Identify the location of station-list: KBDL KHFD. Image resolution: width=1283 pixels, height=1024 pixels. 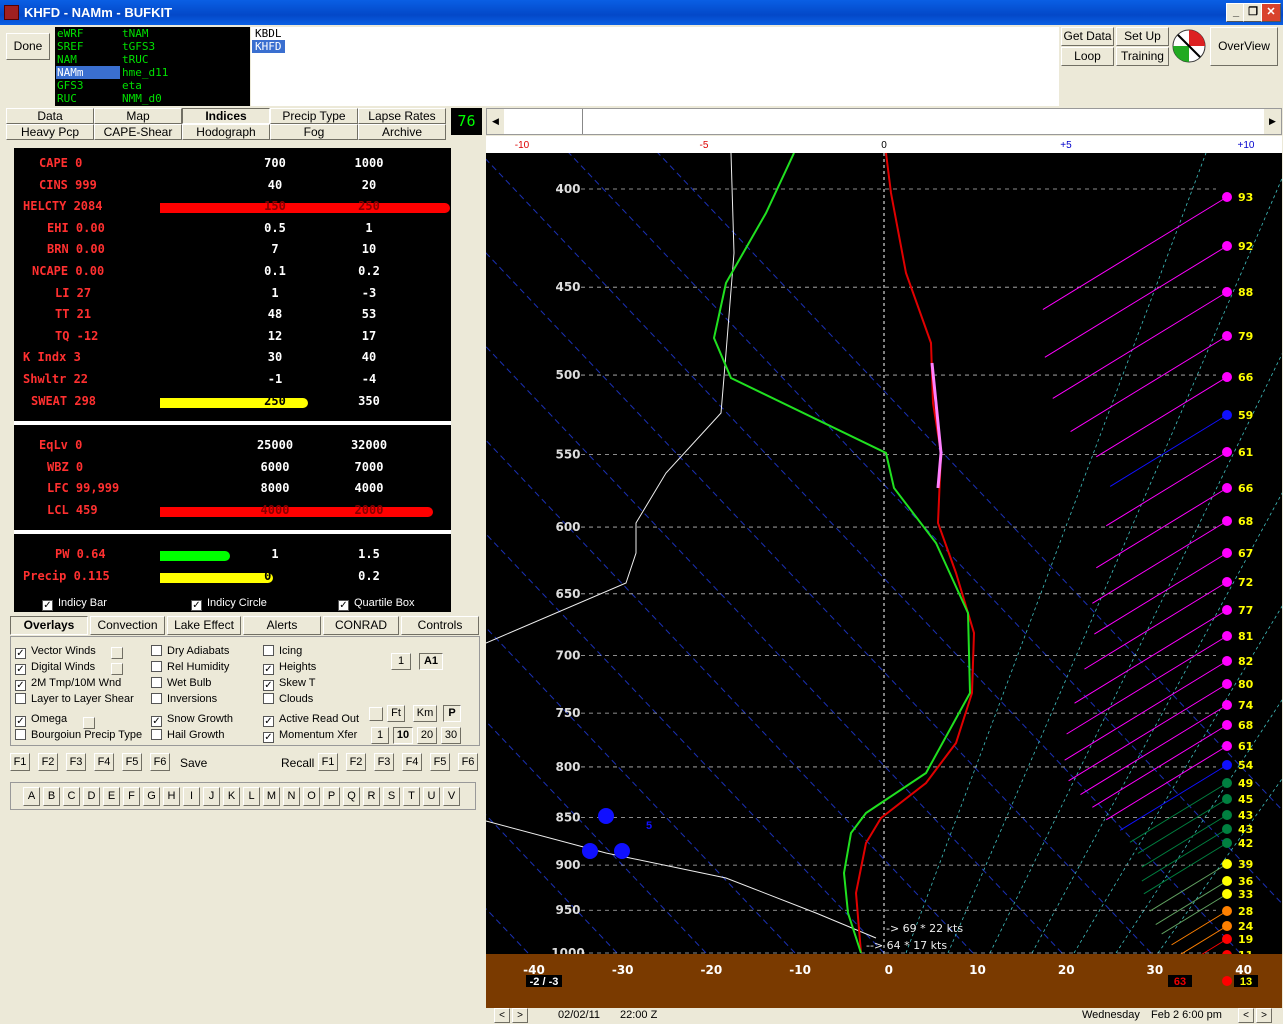
(655, 66).